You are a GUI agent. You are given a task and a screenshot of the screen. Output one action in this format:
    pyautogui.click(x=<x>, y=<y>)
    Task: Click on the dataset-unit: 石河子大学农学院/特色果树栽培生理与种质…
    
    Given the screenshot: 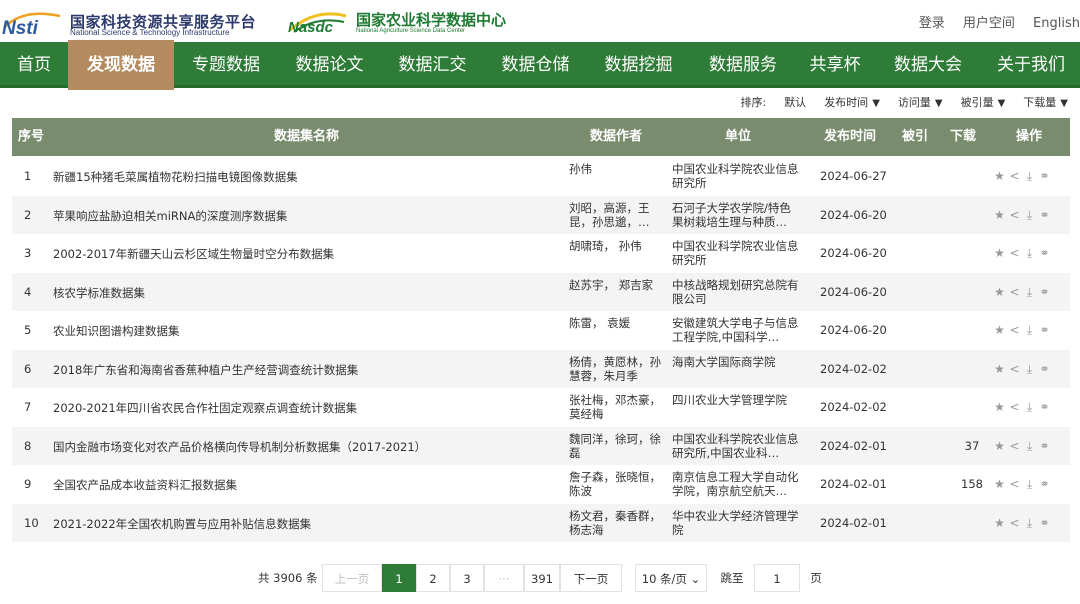 What is the action you would take?
    pyautogui.click(x=731, y=214)
    